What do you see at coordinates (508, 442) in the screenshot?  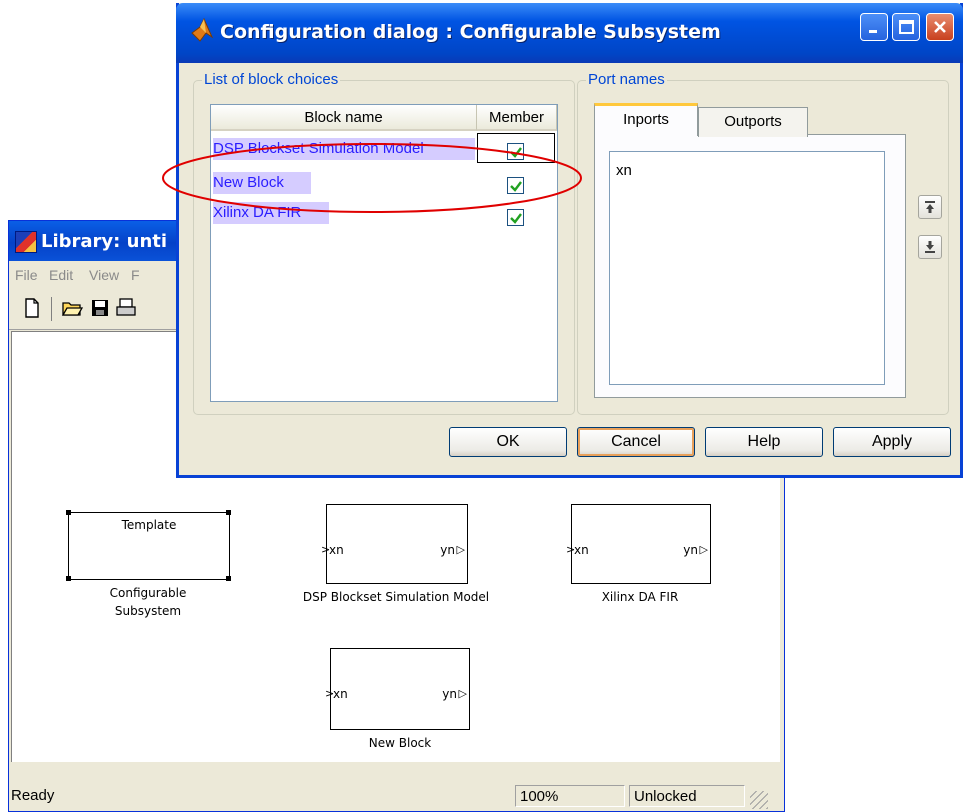 I see `ok-button: OK` at bounding box center [508, 442].